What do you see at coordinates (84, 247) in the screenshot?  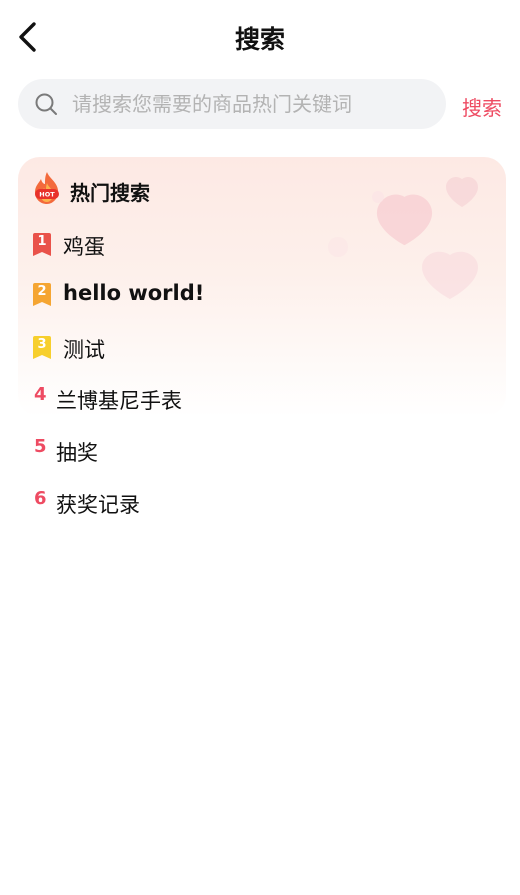 I see `hot-search-label: 鸡蛋` at bounding box center [84, 247].